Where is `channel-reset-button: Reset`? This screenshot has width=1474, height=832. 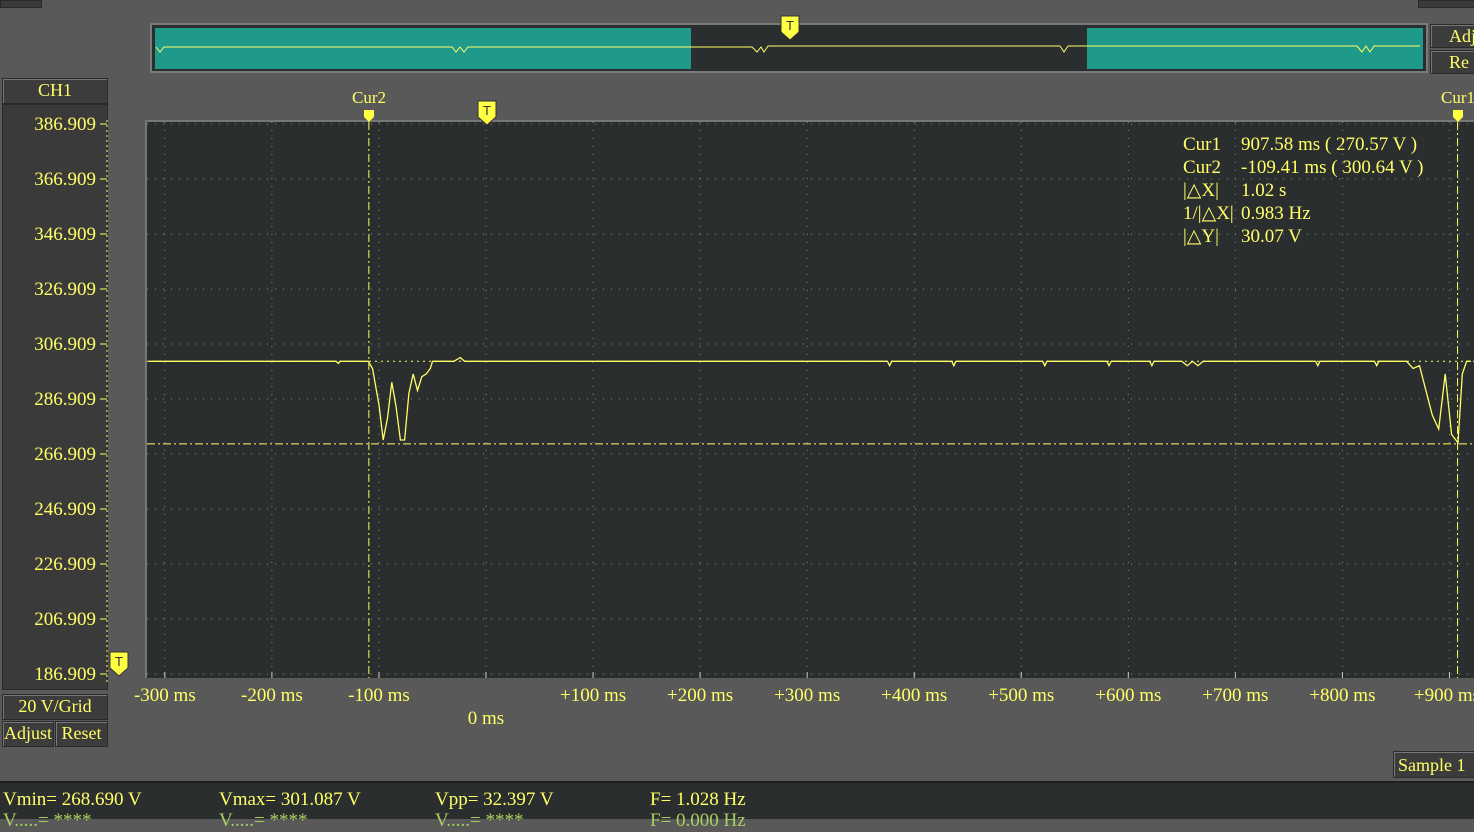 channel-reset-button: Reset is located at coordinates (81, 734).